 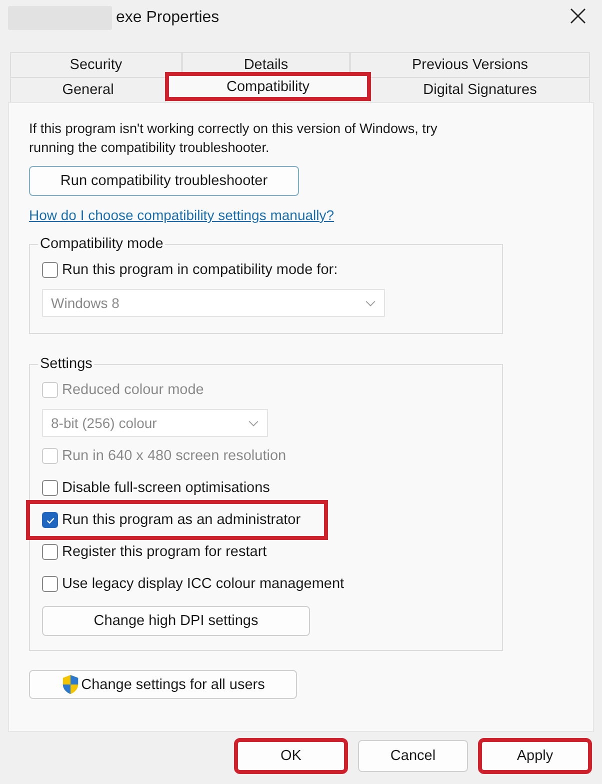 What do you see at coordinates (181, 215) in the screenshot?
I see `help-link: How do I choose compatibility settings manually?` at bounding box center [181, 215].